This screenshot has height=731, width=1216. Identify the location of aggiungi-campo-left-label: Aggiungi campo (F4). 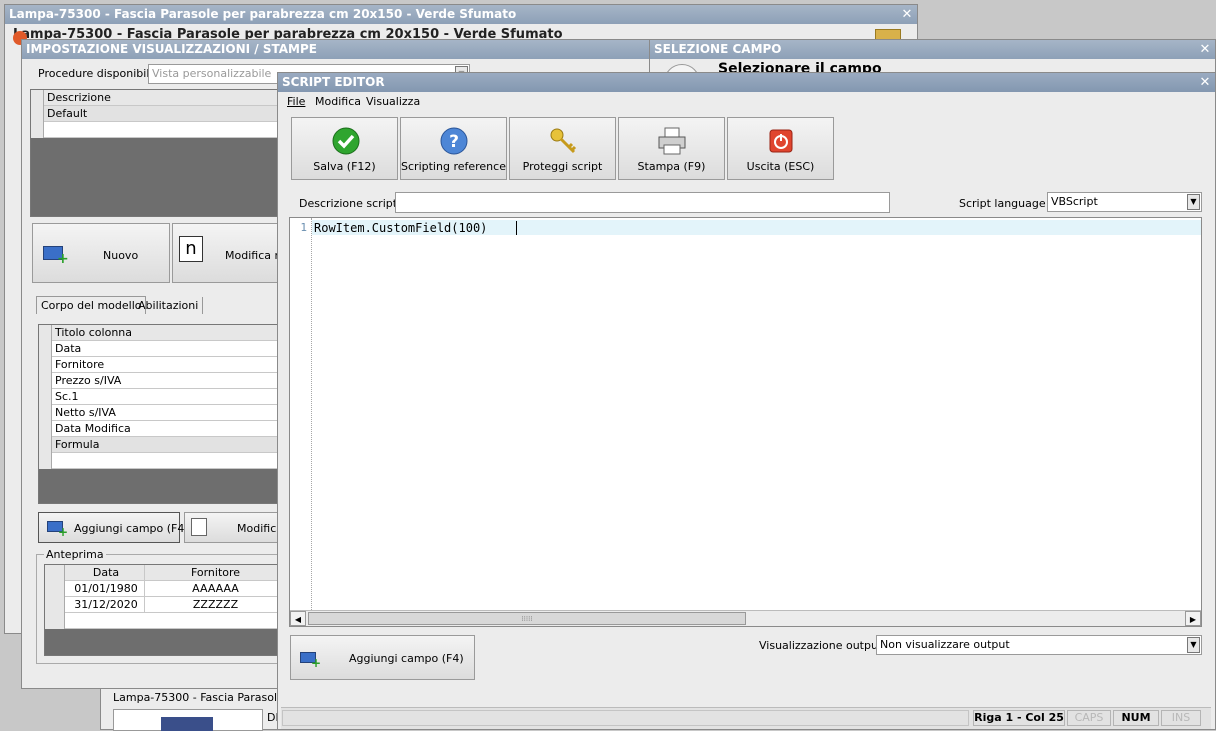
(131, 528).